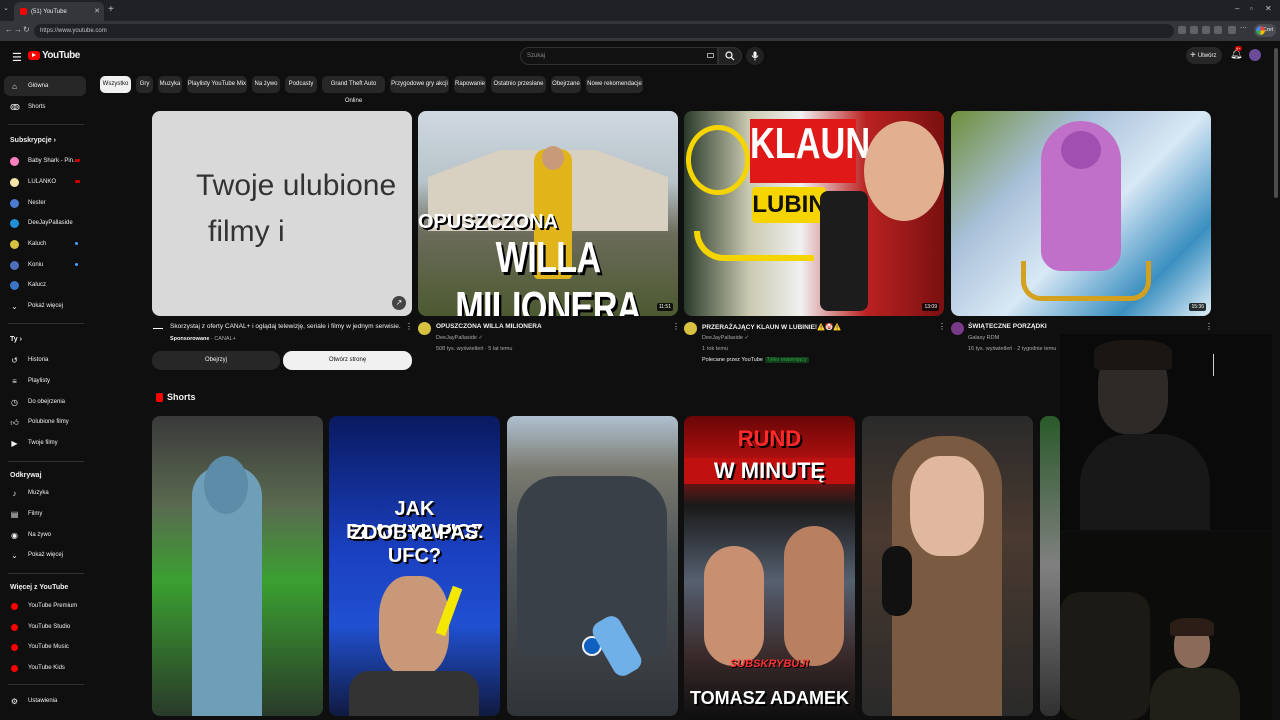 The width and height of the screenshot is (1280, 720). Describe the element at coordinates (43, 493) in the screenshot. I see `sidebar-item-music: ♪ Muzyka` at that location.